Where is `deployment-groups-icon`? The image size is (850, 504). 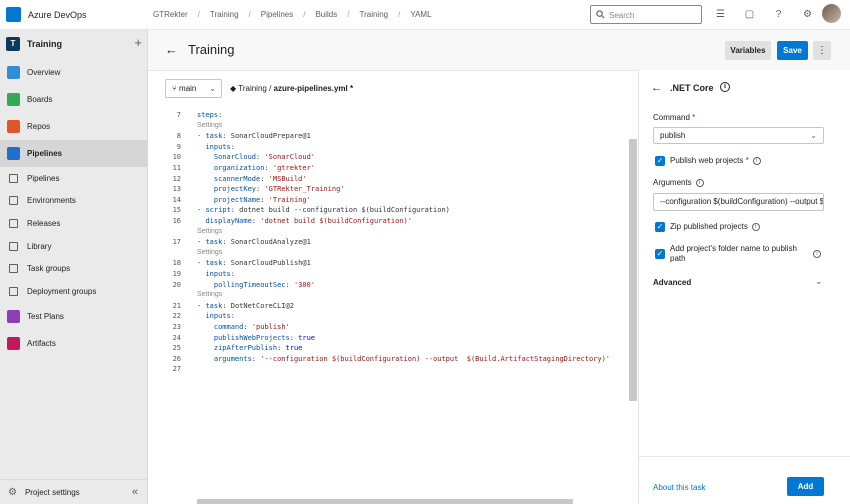
deployment-groups-icon is located at coordinates (13, 291).